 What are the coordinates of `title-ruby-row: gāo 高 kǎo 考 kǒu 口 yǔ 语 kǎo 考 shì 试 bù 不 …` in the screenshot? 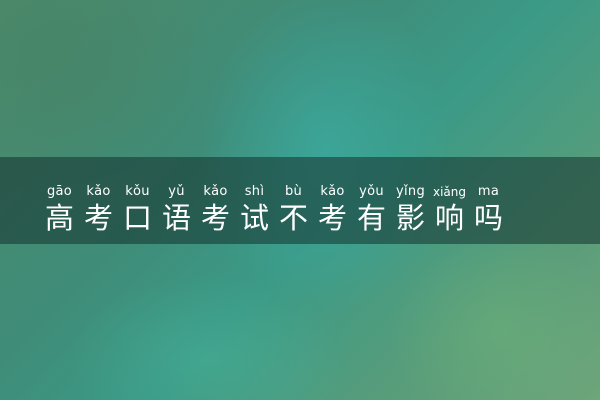 It's located at (274, 210).